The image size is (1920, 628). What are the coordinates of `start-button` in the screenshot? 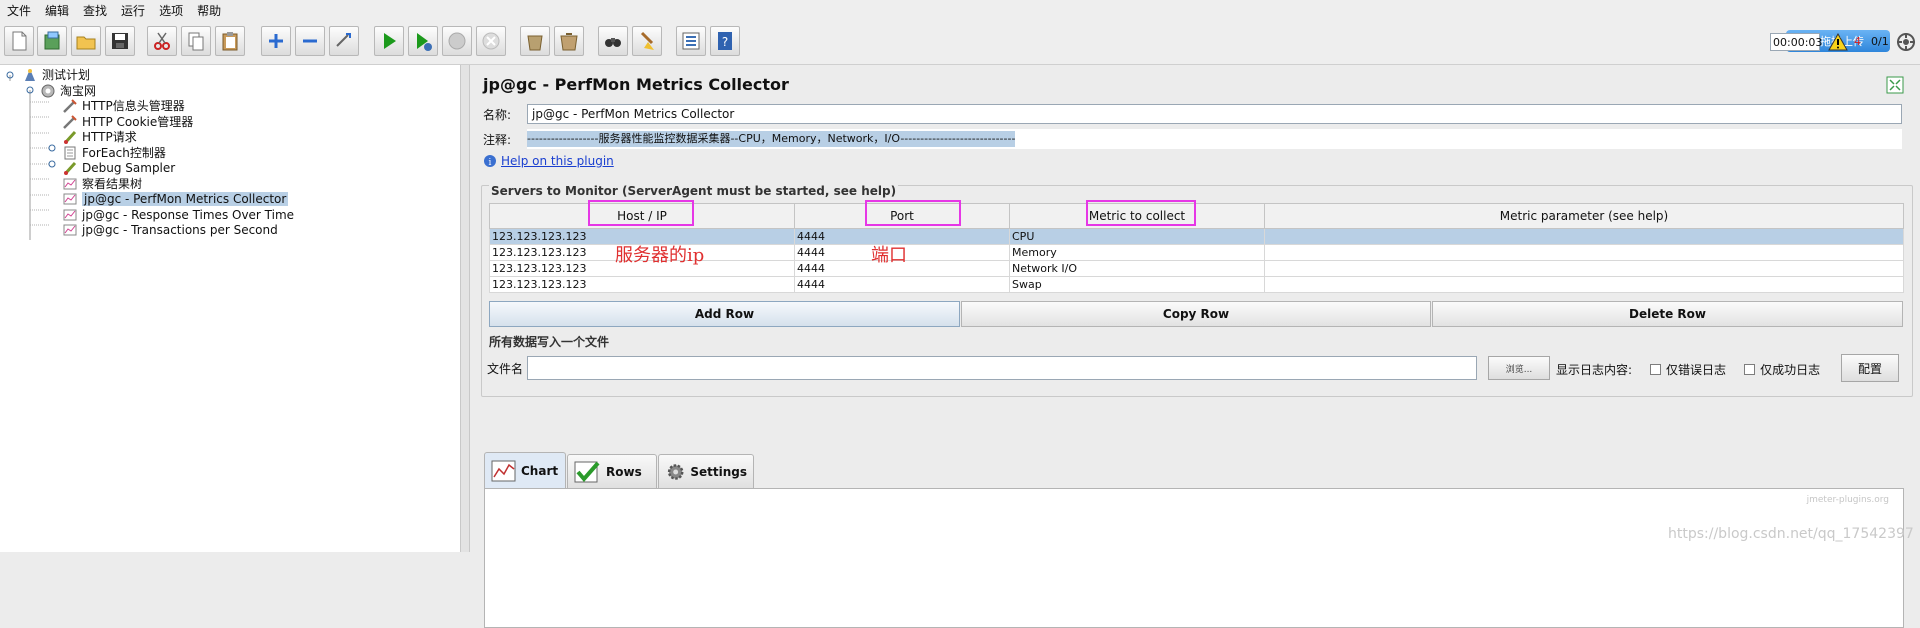 It's located at (389, 41).